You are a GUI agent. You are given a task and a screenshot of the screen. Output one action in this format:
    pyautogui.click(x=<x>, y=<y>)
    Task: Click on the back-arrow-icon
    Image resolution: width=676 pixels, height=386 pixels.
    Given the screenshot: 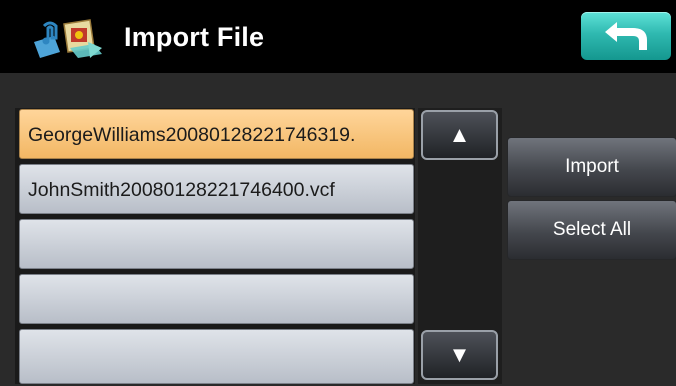 What is the action you would take?
    pyautogui.click(x=626, y=36)
    